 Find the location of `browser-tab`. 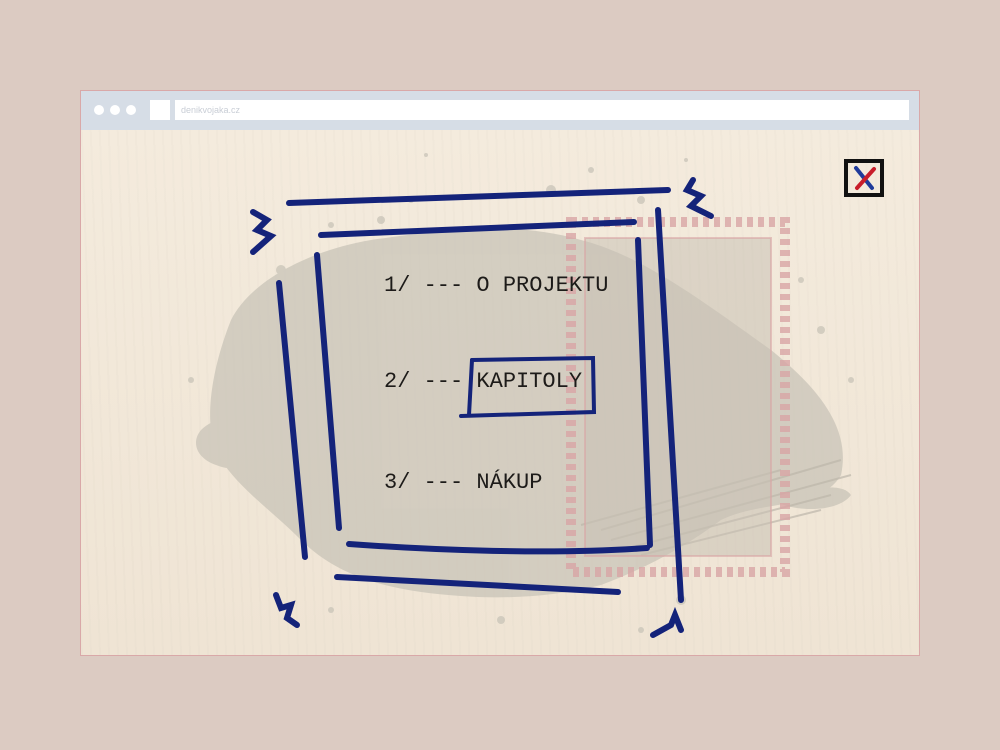

browser-tab is located at coordinates (160, 110).